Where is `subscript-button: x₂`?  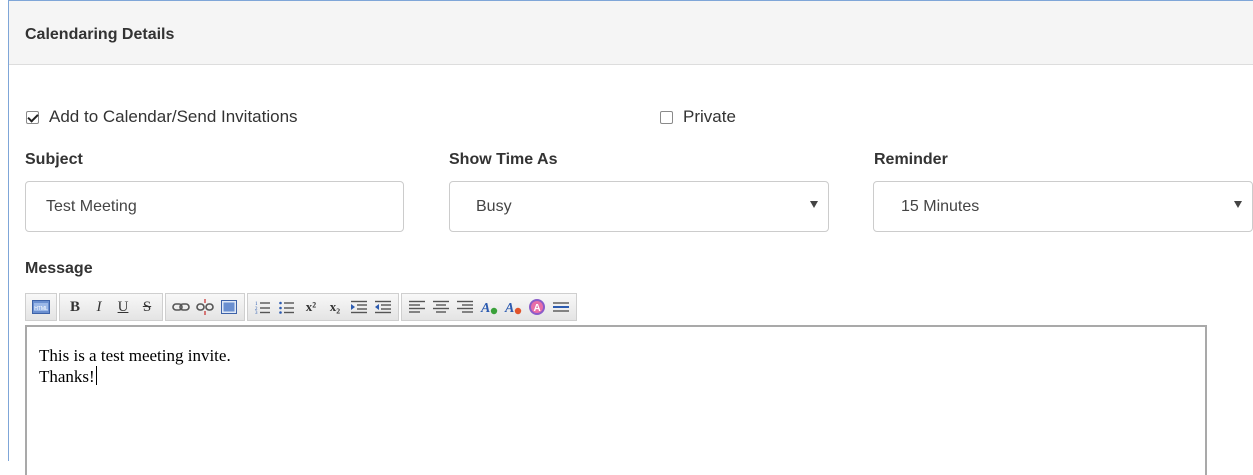
subscript-button: x₂ is located at coordinates (335, 307).